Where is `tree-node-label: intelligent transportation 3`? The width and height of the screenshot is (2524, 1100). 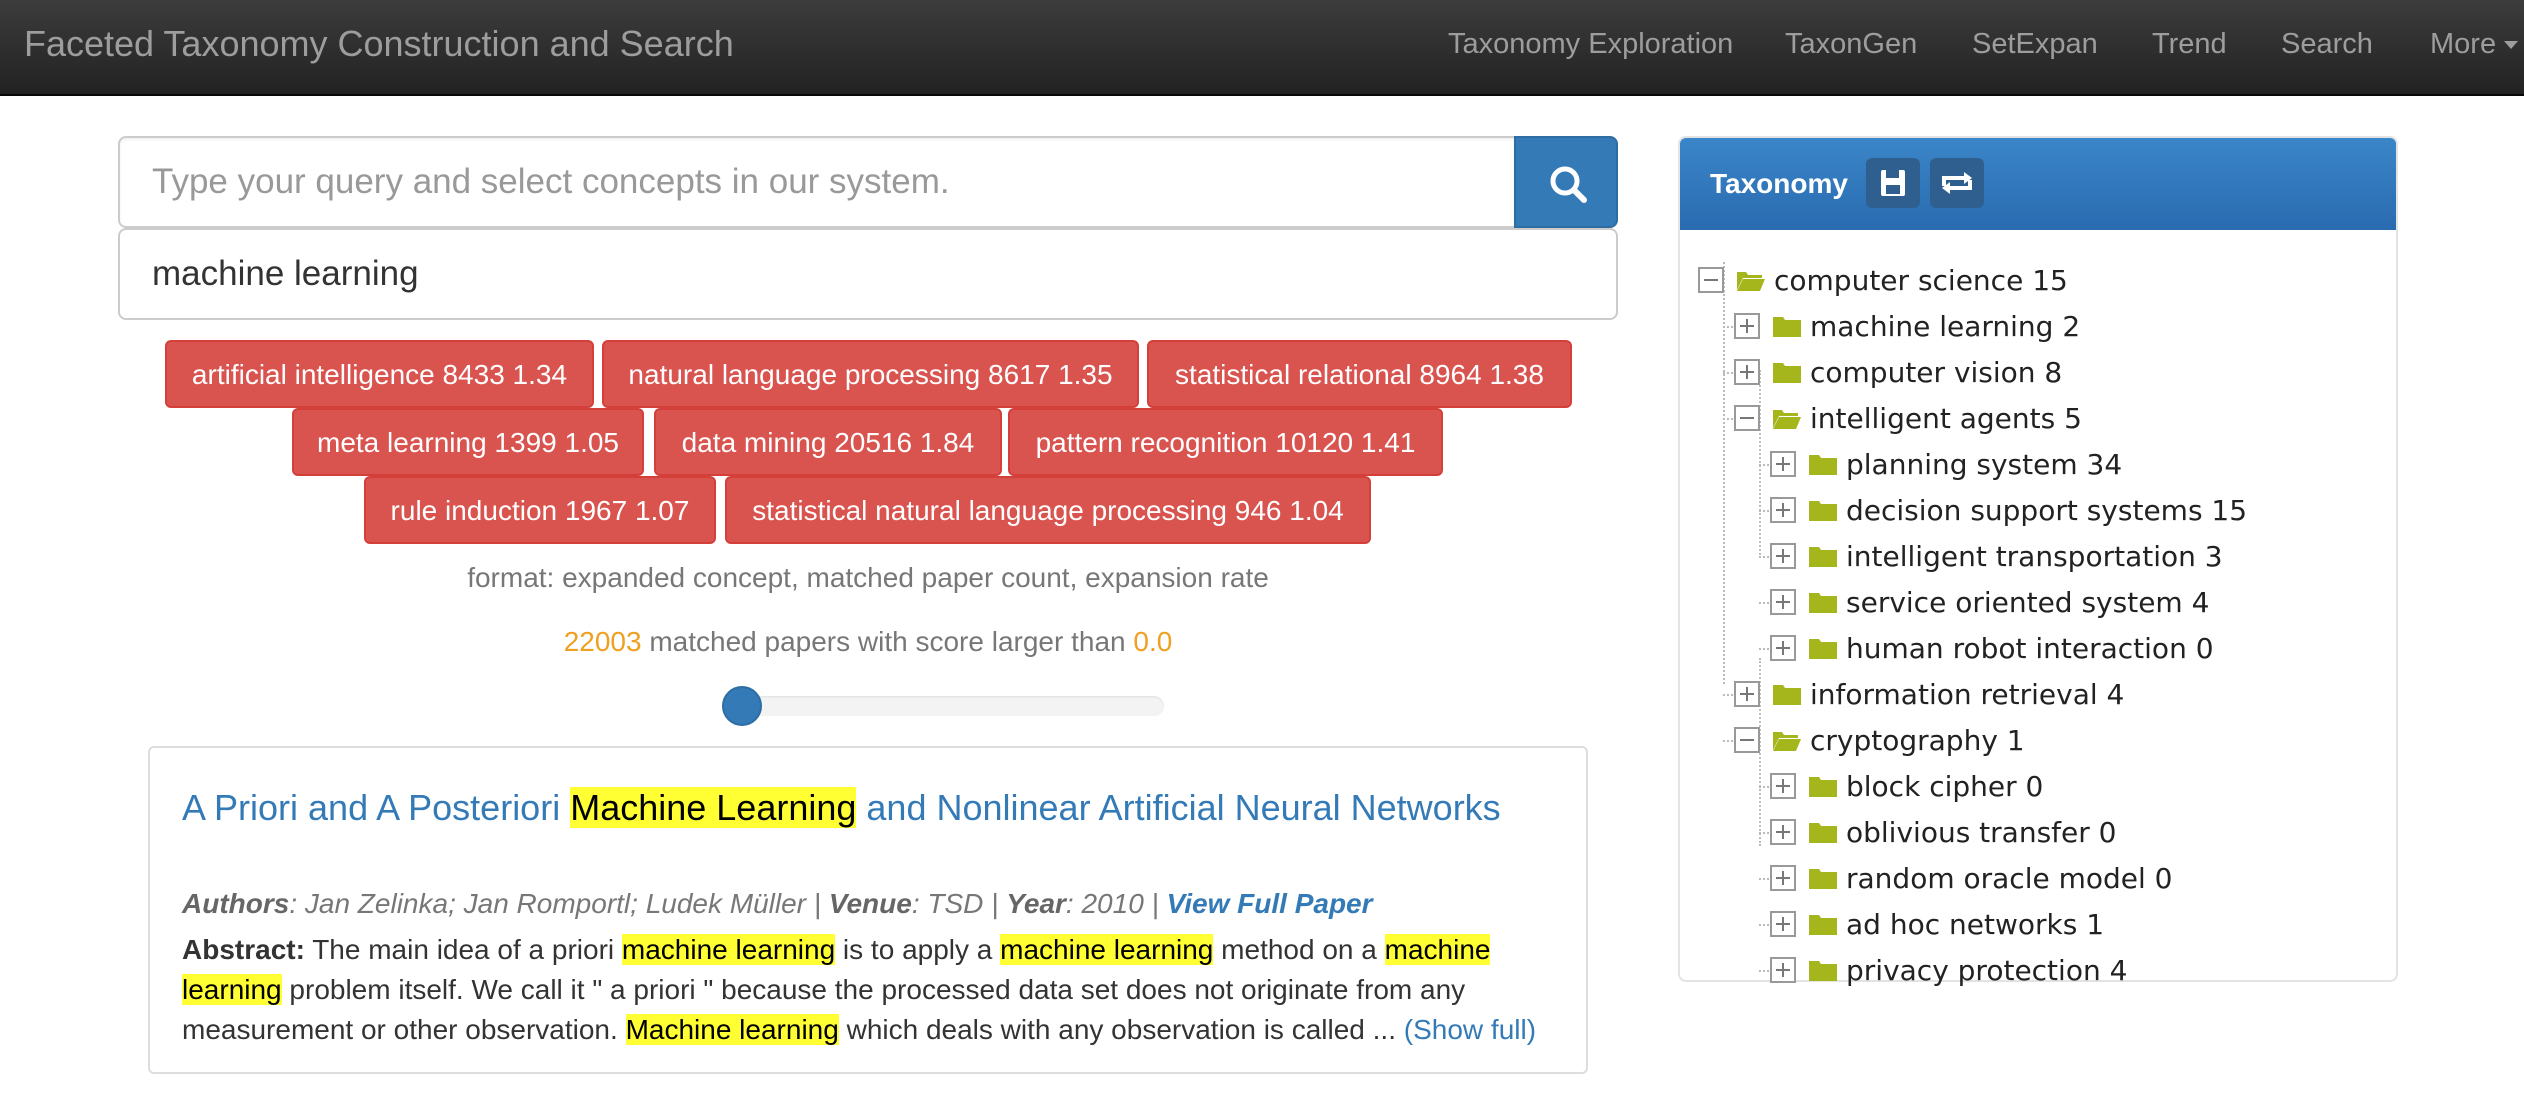
tree-node-label: intelligent transportation 3 is located at coordinates (2034, 557).